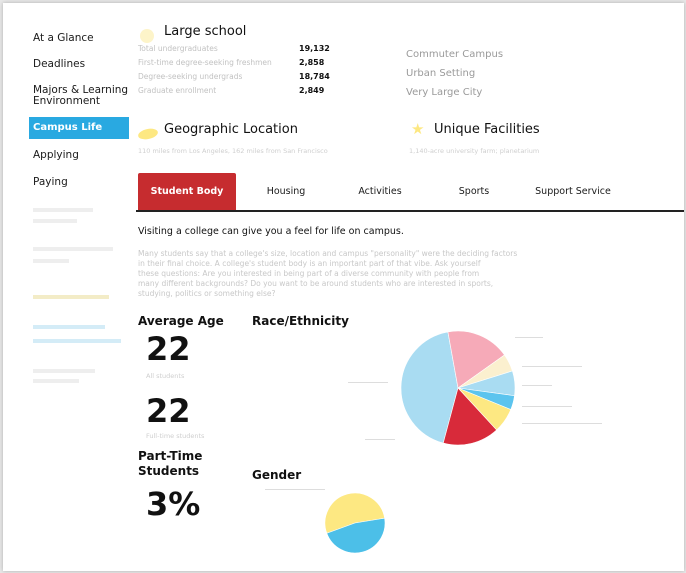 This screenshot has height=573, width=686. I want to click on average-age-fulltime-value: 22, so click(168, 411).